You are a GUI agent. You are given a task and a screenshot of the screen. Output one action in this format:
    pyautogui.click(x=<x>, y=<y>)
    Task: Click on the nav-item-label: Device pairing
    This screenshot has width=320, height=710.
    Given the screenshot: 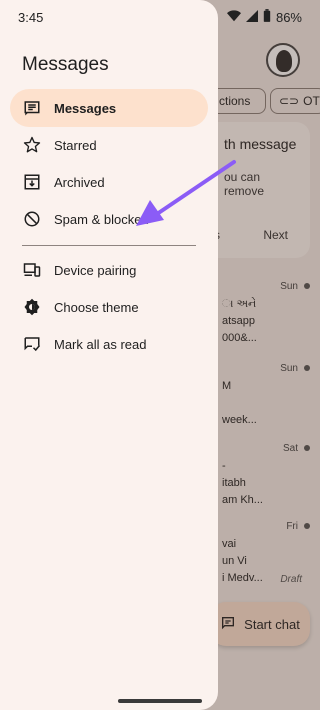 What is the action you would take?
    pyautogui.click(x=95, y=270)
    